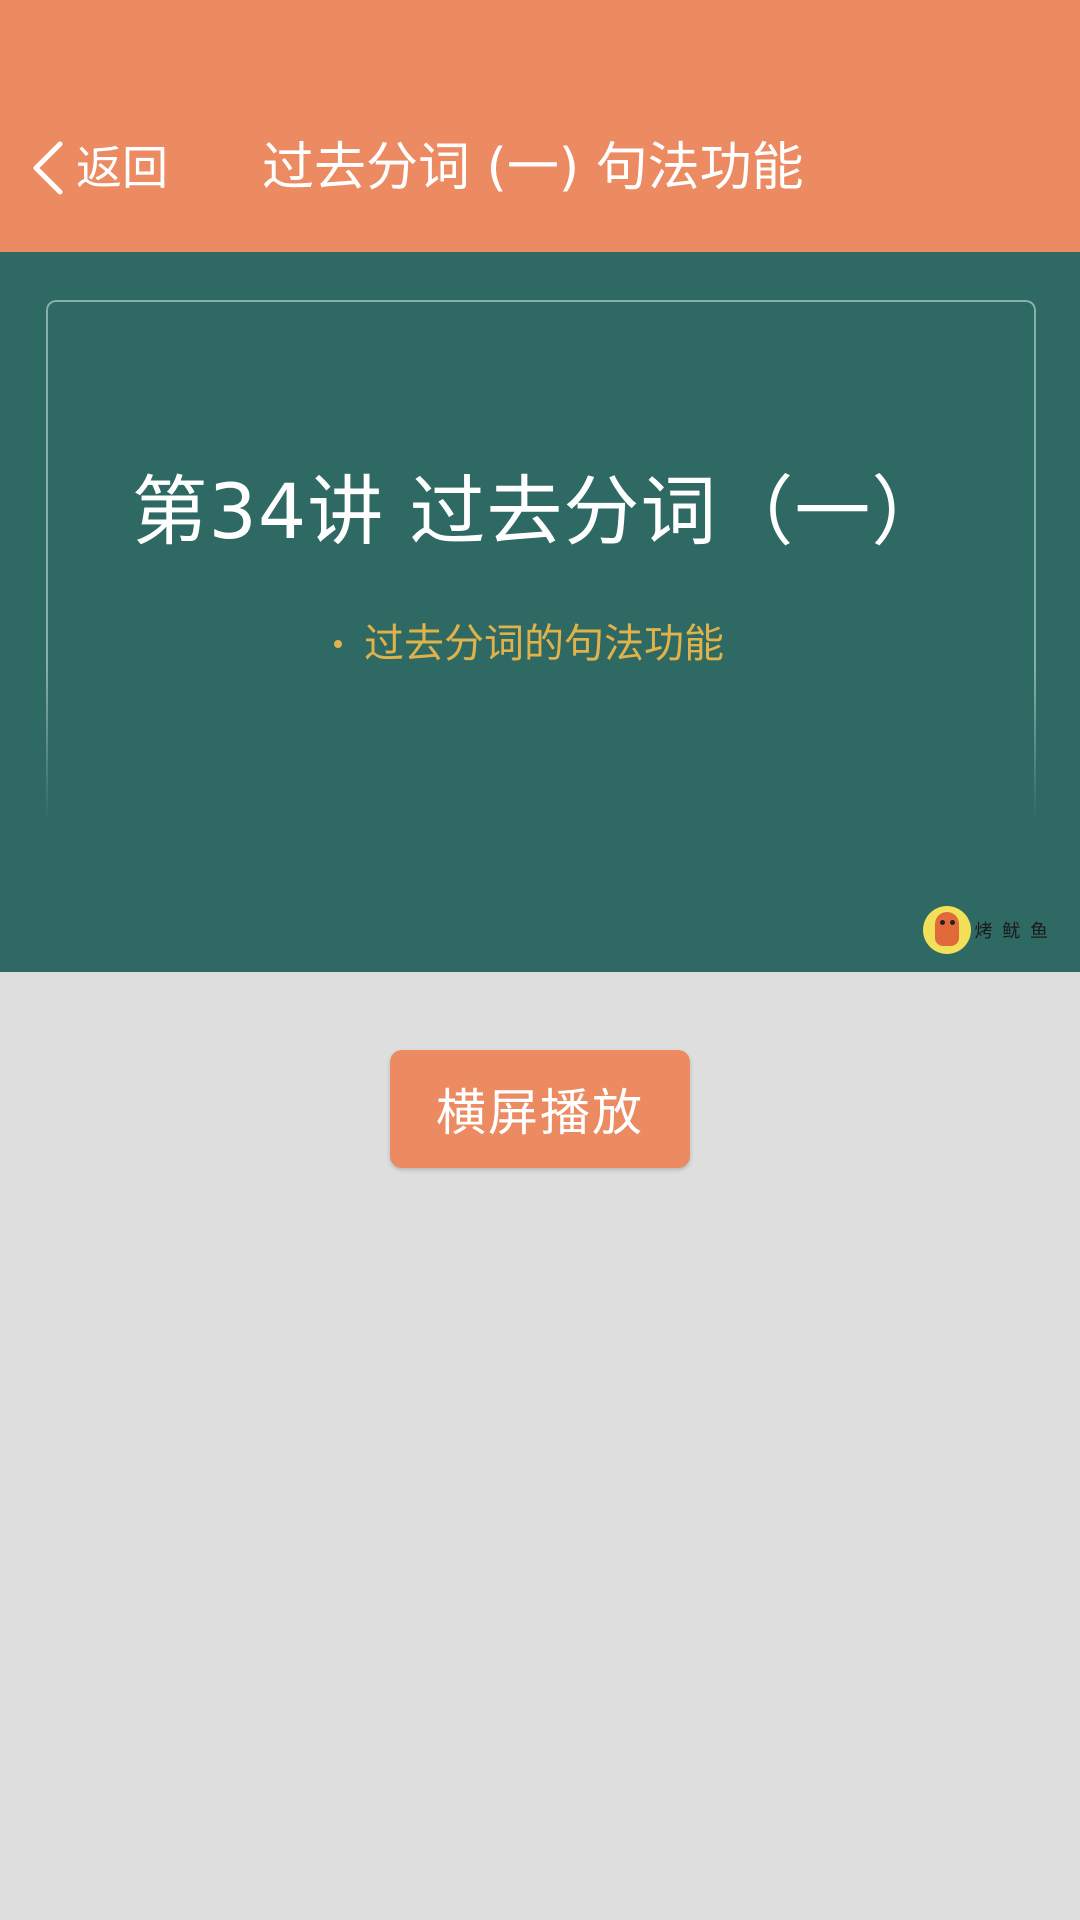  I want to click on watermark-text: 烤 鱿 鱼, so click(1012, 931).